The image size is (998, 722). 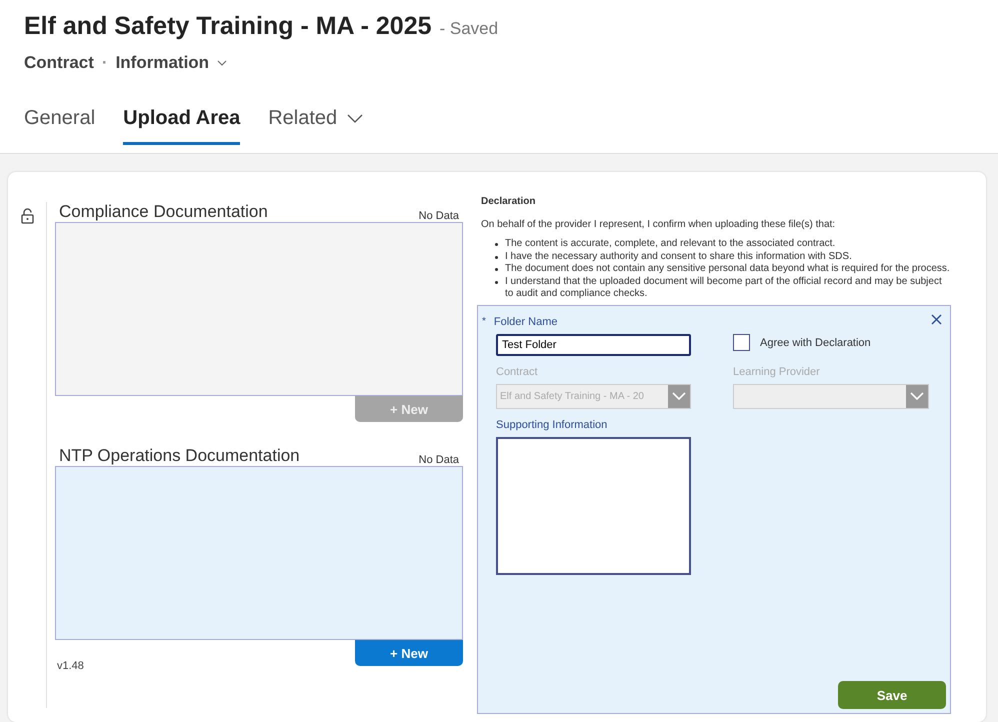 What do you see at coordinates (936, 319) in the screenshot?
I see `close-icon` at bounding box center [936, 319].